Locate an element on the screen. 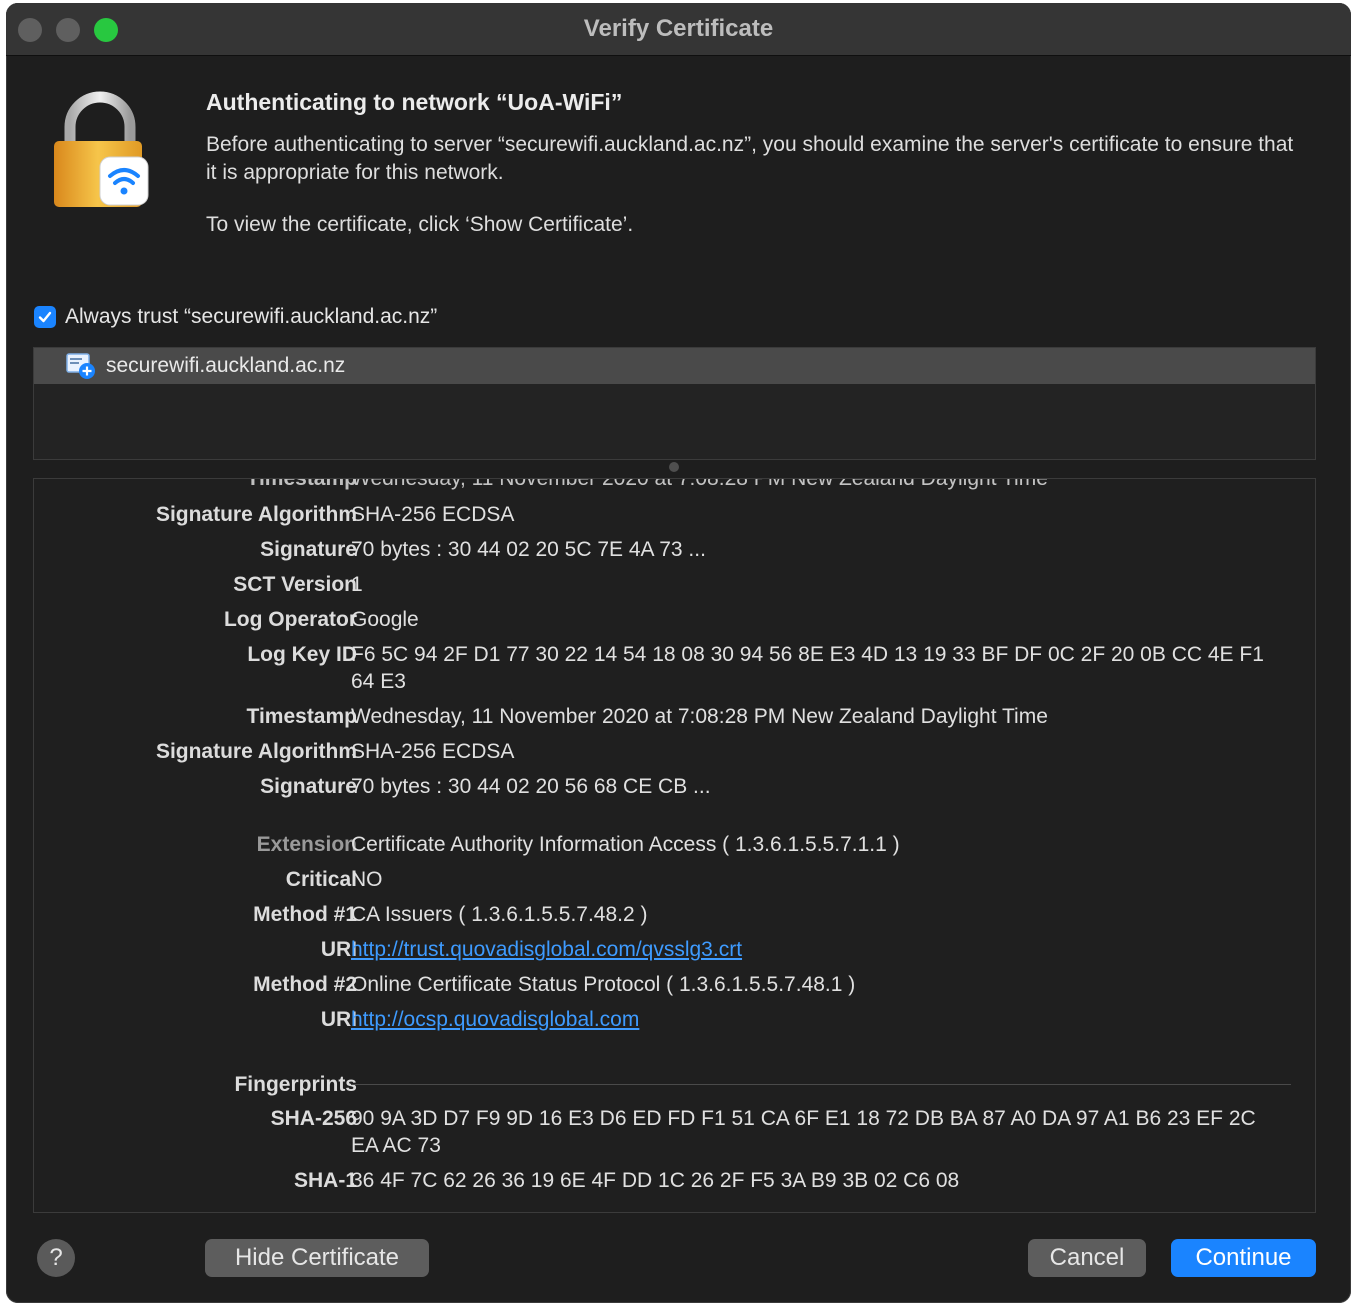 The image size is (1357, 1308). detail-value: 1 is located at coordinates (357, 584).